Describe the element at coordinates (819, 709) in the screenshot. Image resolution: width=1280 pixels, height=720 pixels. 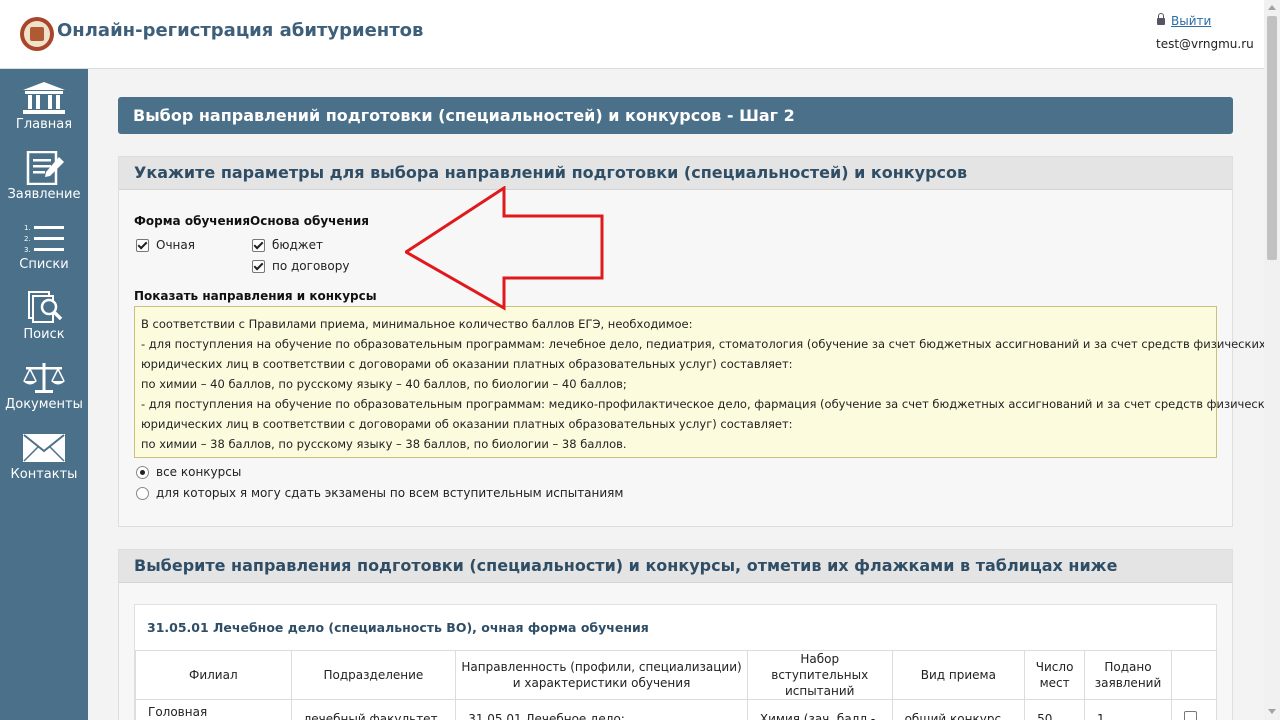
I see `cell-exams: Химия (зач. балл -` at that location.